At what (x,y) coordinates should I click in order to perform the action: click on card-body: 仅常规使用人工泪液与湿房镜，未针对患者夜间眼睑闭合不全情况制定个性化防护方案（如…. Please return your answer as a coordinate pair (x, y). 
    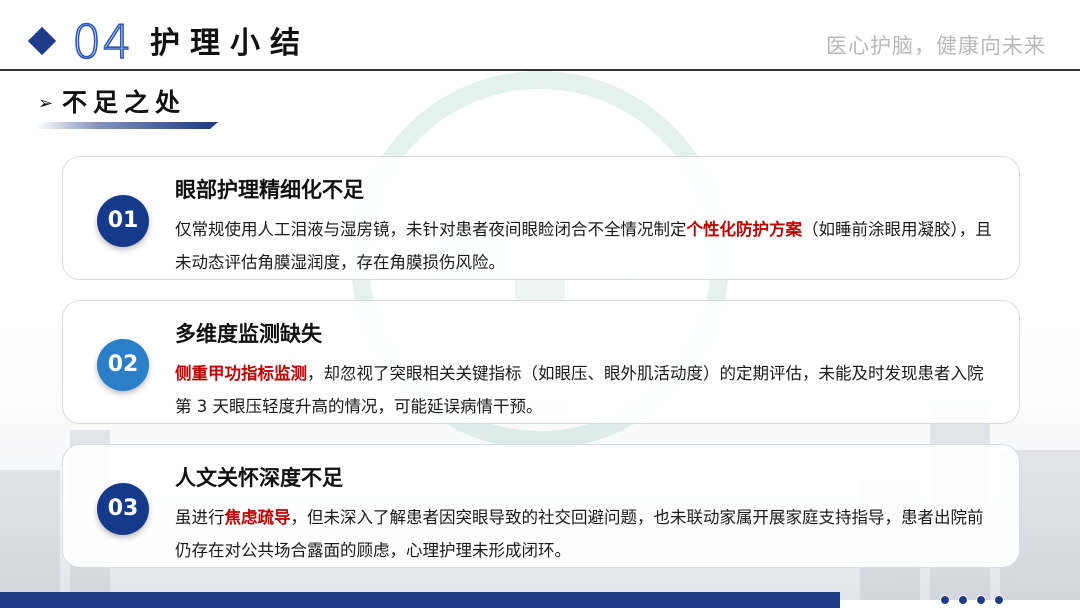
    Looking at the image, I should click on (585, 246).